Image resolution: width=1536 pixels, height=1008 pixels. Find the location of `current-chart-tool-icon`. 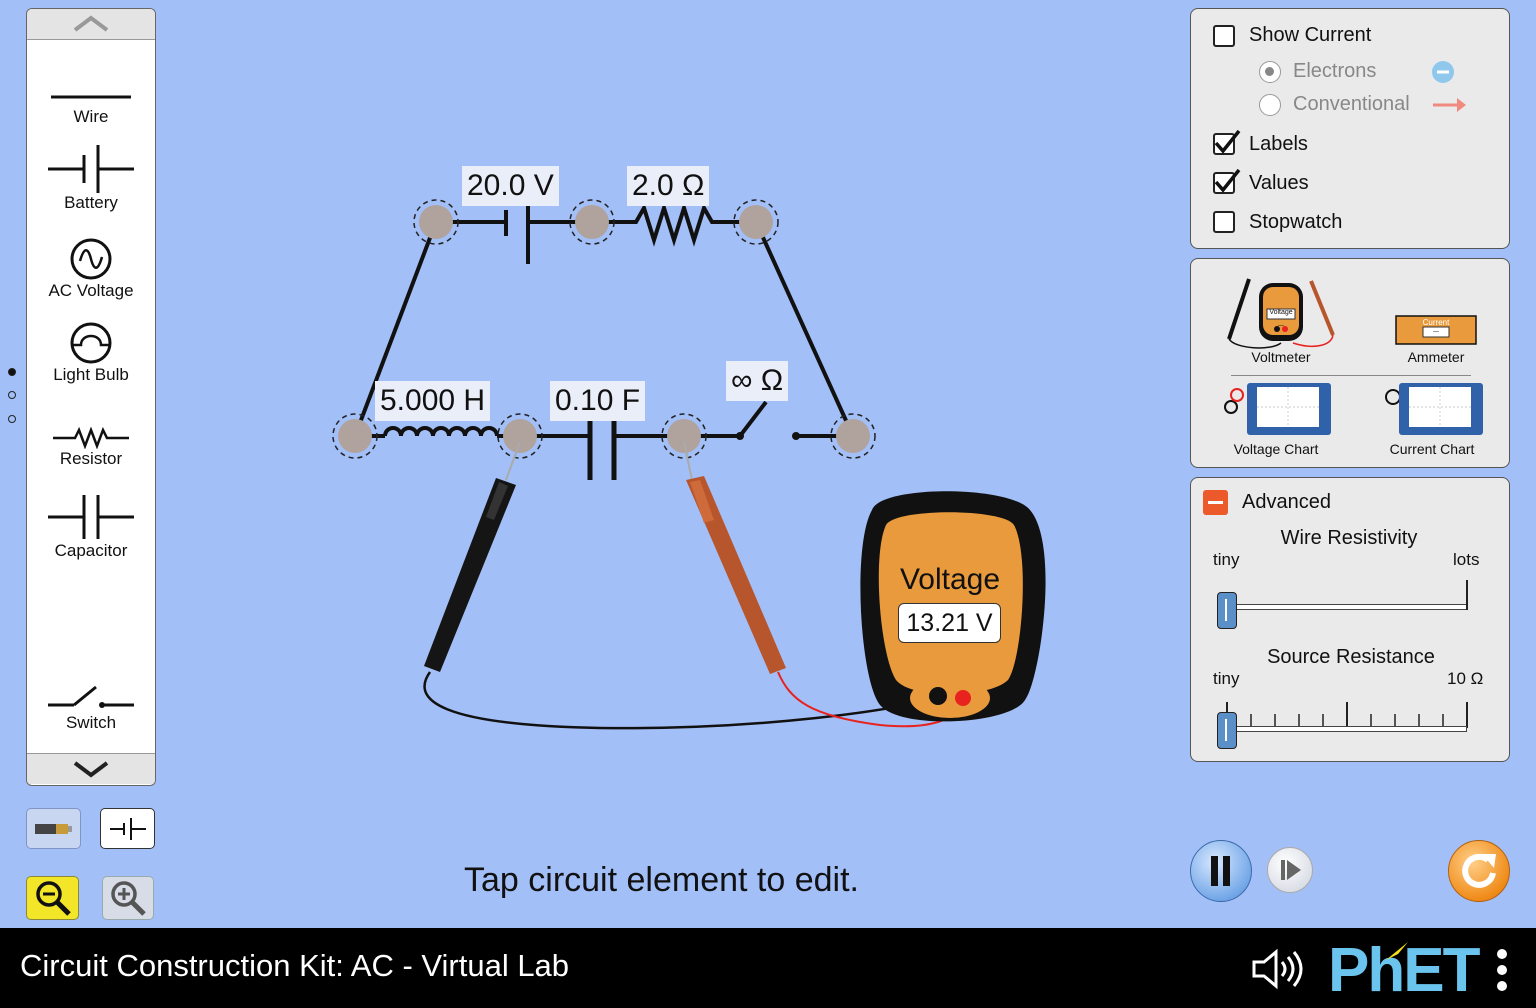

current-chart-tool-icon is located at coordinates (1434, 409).